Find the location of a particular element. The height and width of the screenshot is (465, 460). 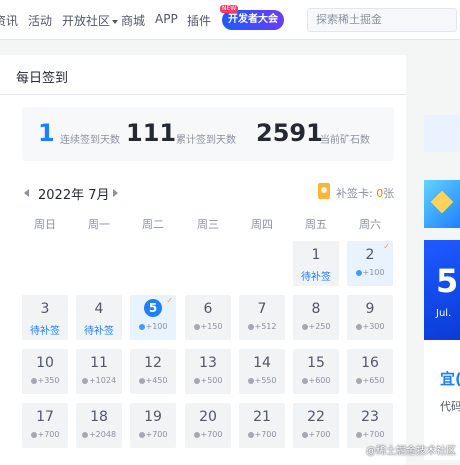

side-panel-tab is located at coordinates (442, 133).